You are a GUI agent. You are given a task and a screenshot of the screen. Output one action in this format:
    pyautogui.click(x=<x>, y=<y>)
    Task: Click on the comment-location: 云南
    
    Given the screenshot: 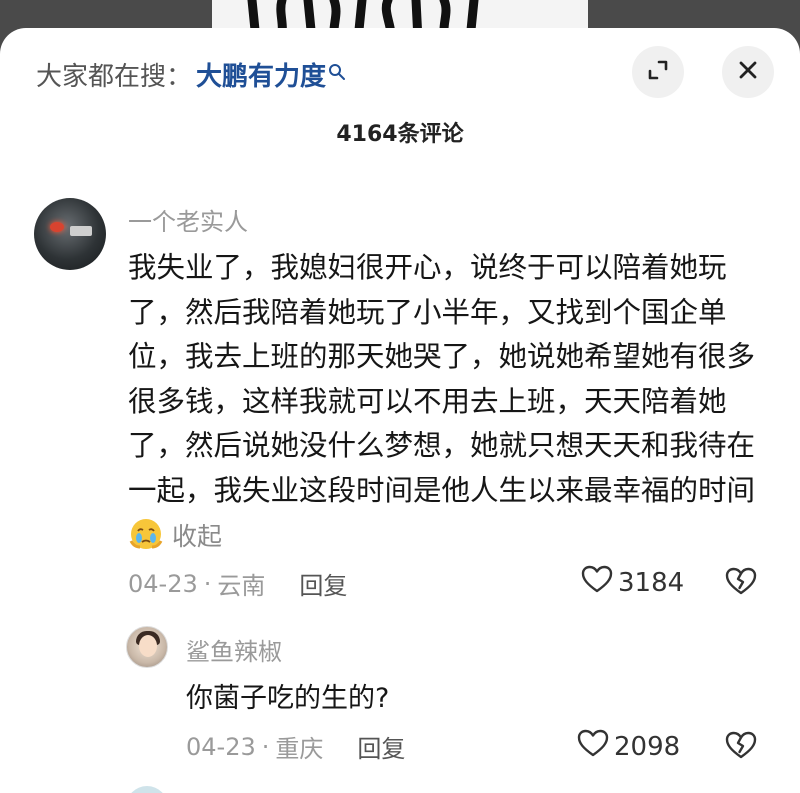 What is the action you would take?
    pyautogui.click(x=241, y=586)
    